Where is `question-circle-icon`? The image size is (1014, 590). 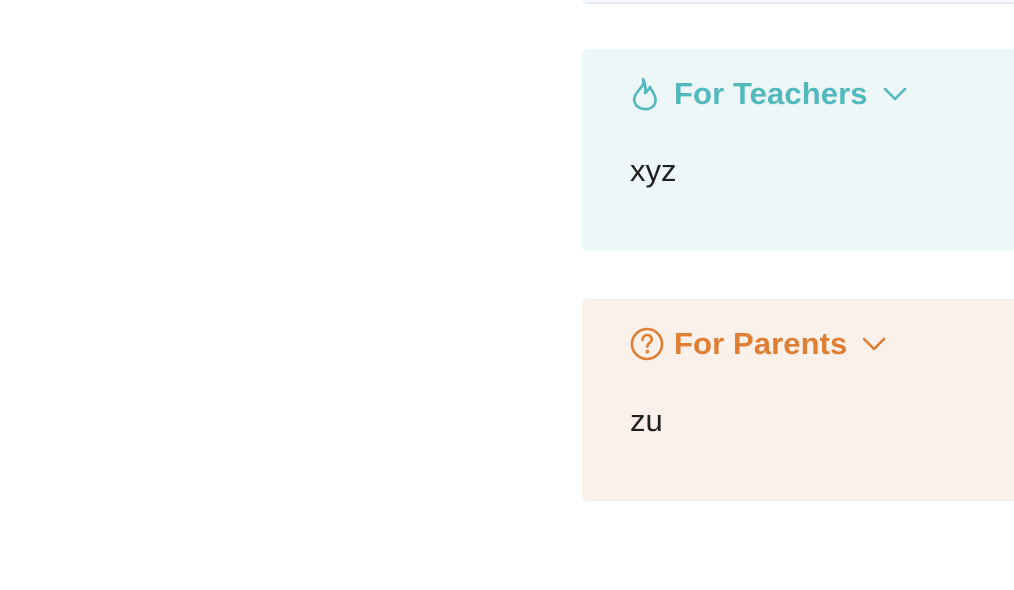 question-circle-icon is located at coordinates (647, 344).